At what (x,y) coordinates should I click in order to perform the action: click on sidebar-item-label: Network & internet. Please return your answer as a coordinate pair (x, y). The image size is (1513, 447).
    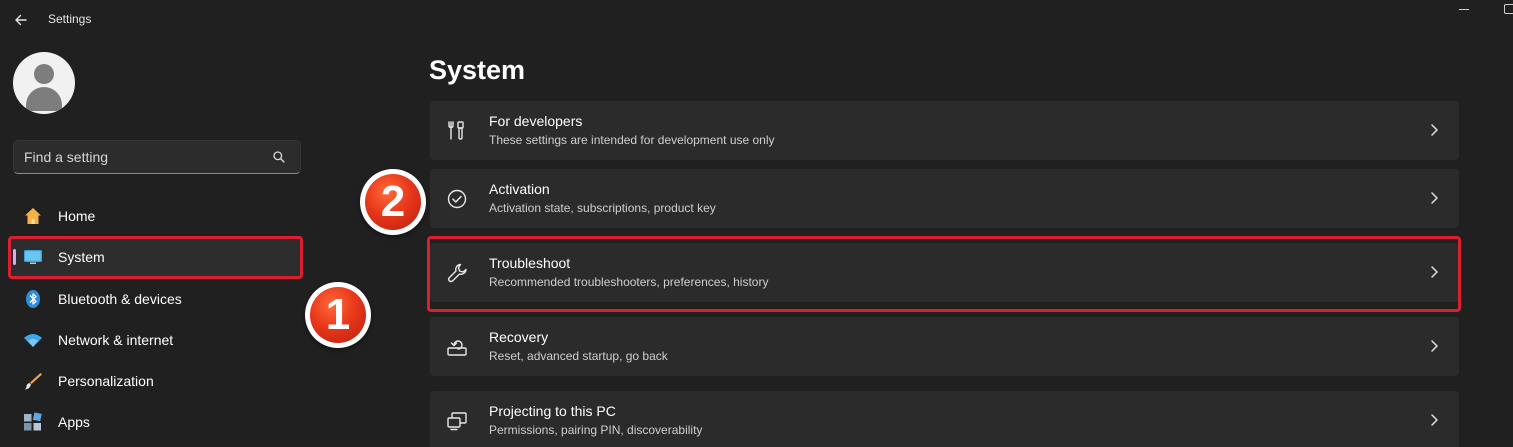
    Looking at the image, I should click on (116, 340).